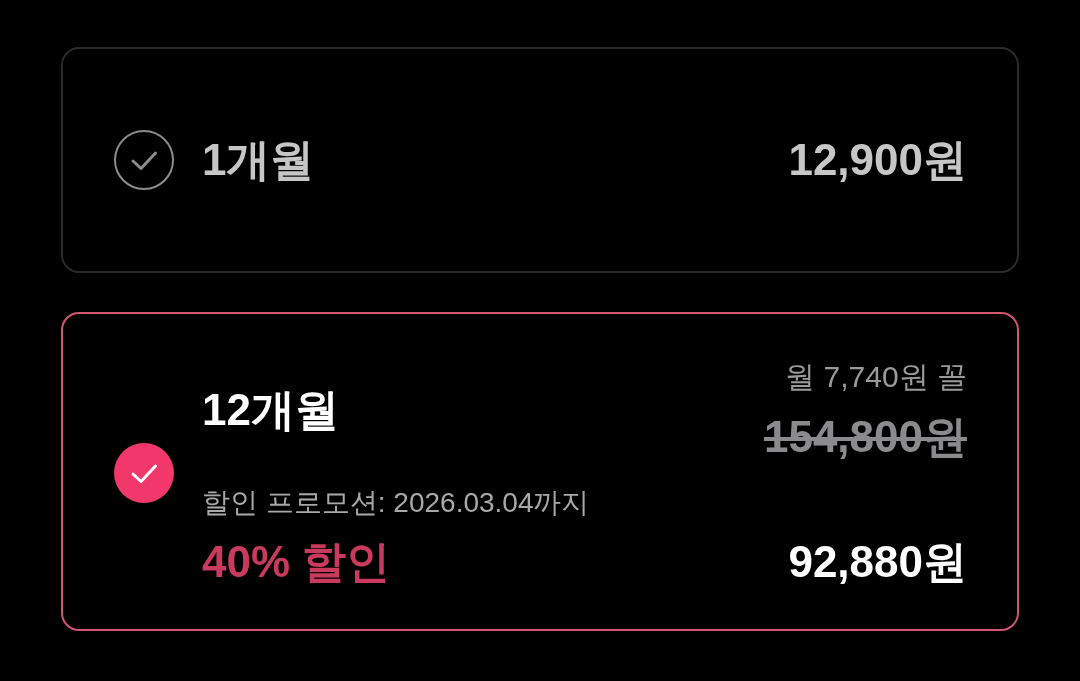 The width and height of the screenshot is (1080, 681). Describe the element at coordinates (258, 160) in the screenshot. I see `plan-name: 1개월` at that location.